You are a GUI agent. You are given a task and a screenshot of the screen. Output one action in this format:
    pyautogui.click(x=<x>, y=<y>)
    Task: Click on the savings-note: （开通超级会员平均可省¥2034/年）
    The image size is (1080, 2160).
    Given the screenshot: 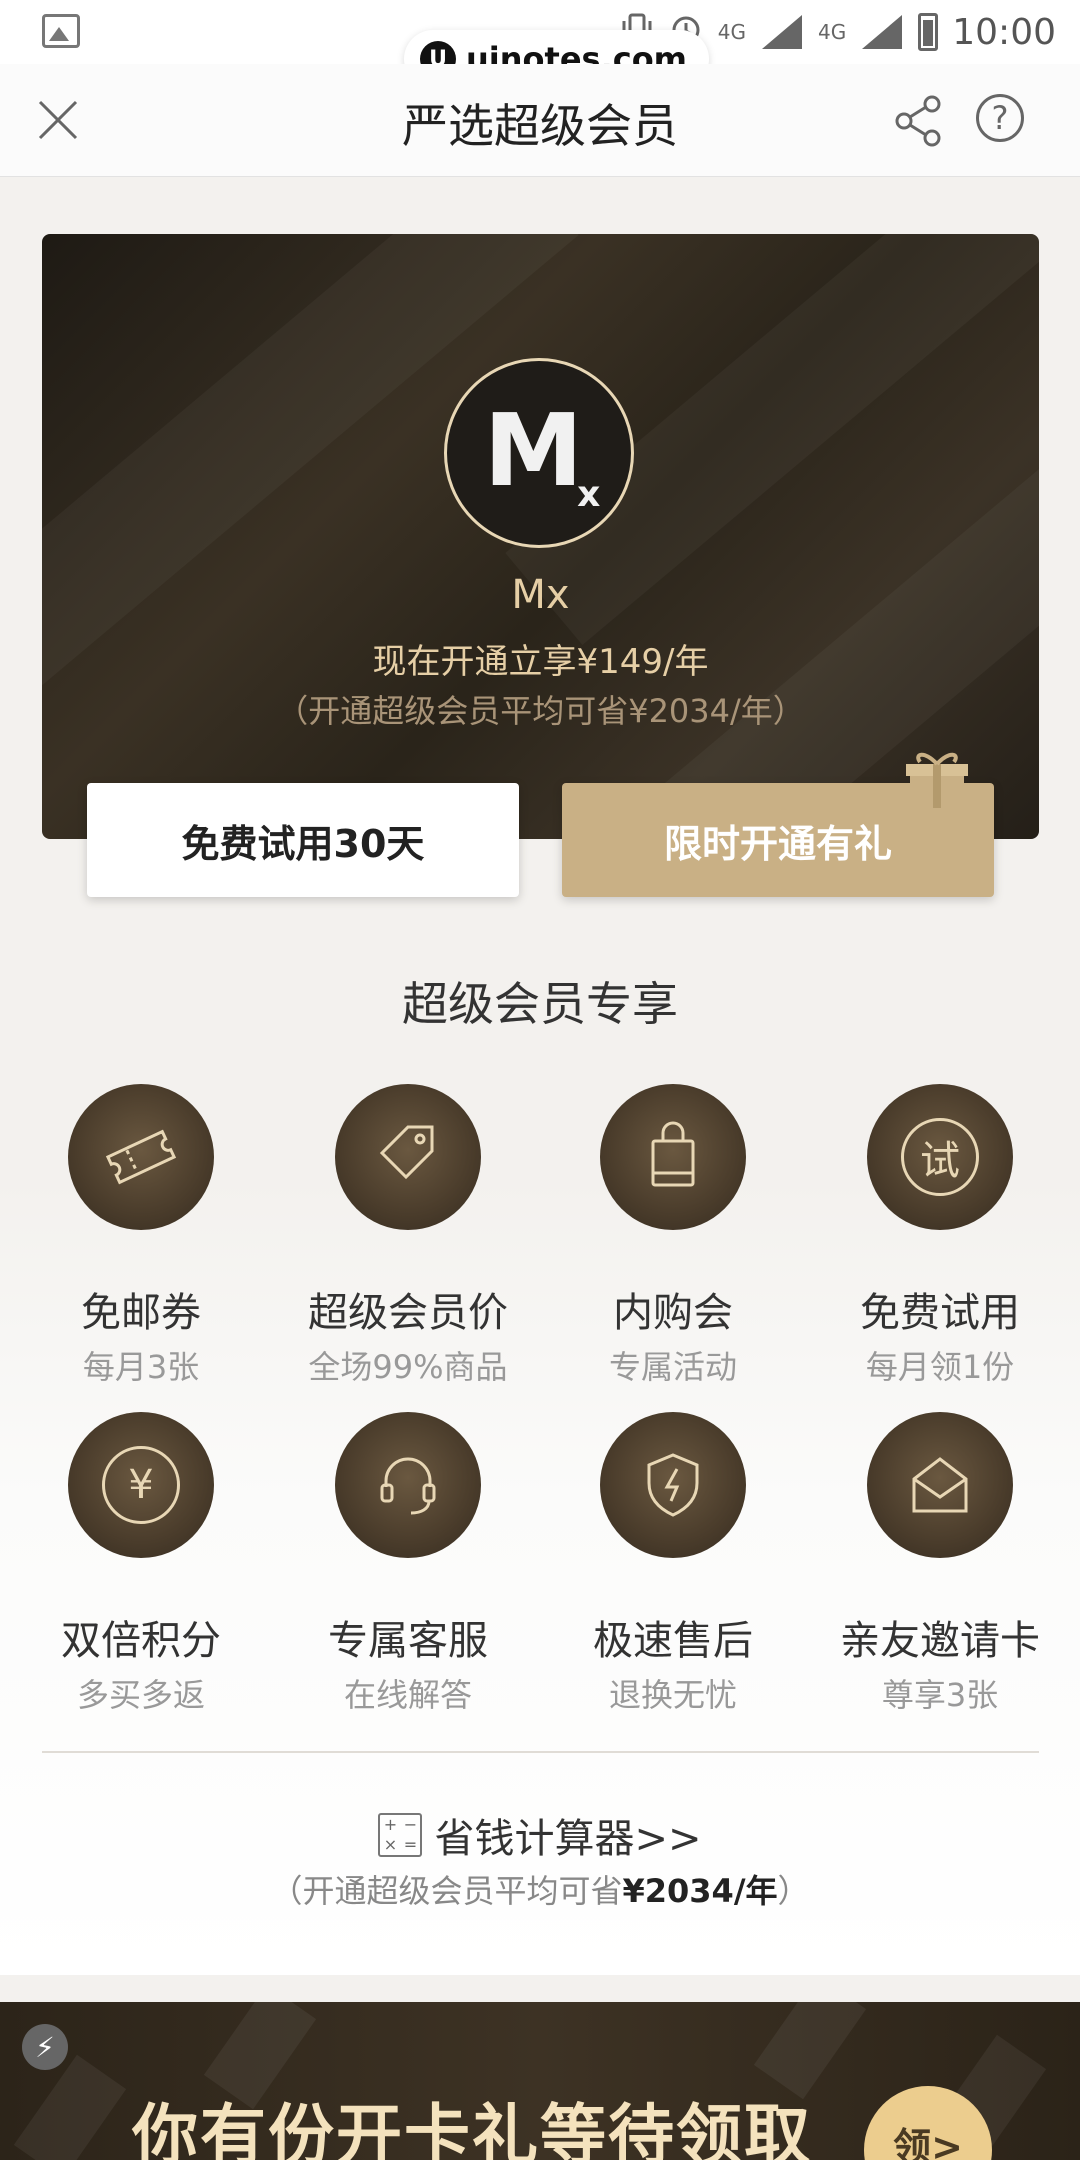 What is the action you would take?
    pyautogui.click(x=540, y=711)
    